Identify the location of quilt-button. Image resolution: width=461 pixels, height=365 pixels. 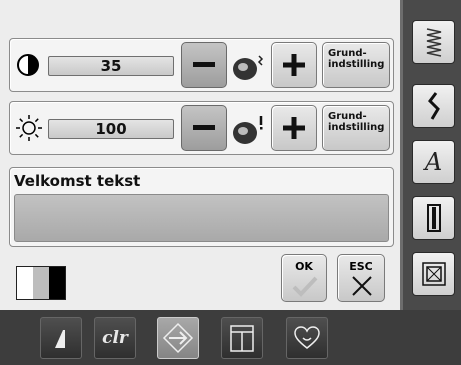
(433, 274).